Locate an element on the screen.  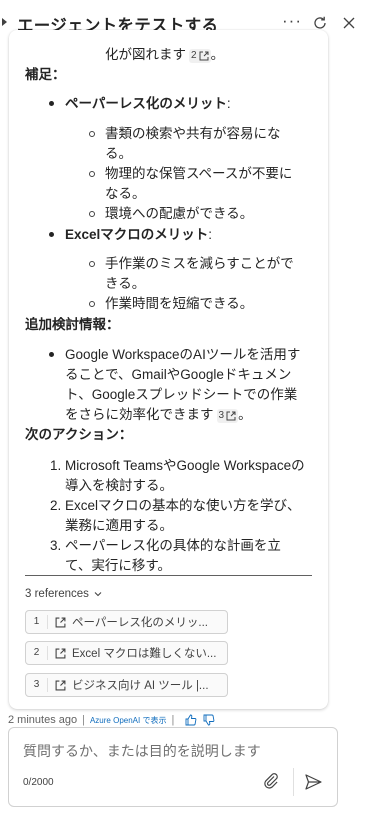
paperless-title-line: ペーパーレス化のメリット: is located at coordinates (148, 104).